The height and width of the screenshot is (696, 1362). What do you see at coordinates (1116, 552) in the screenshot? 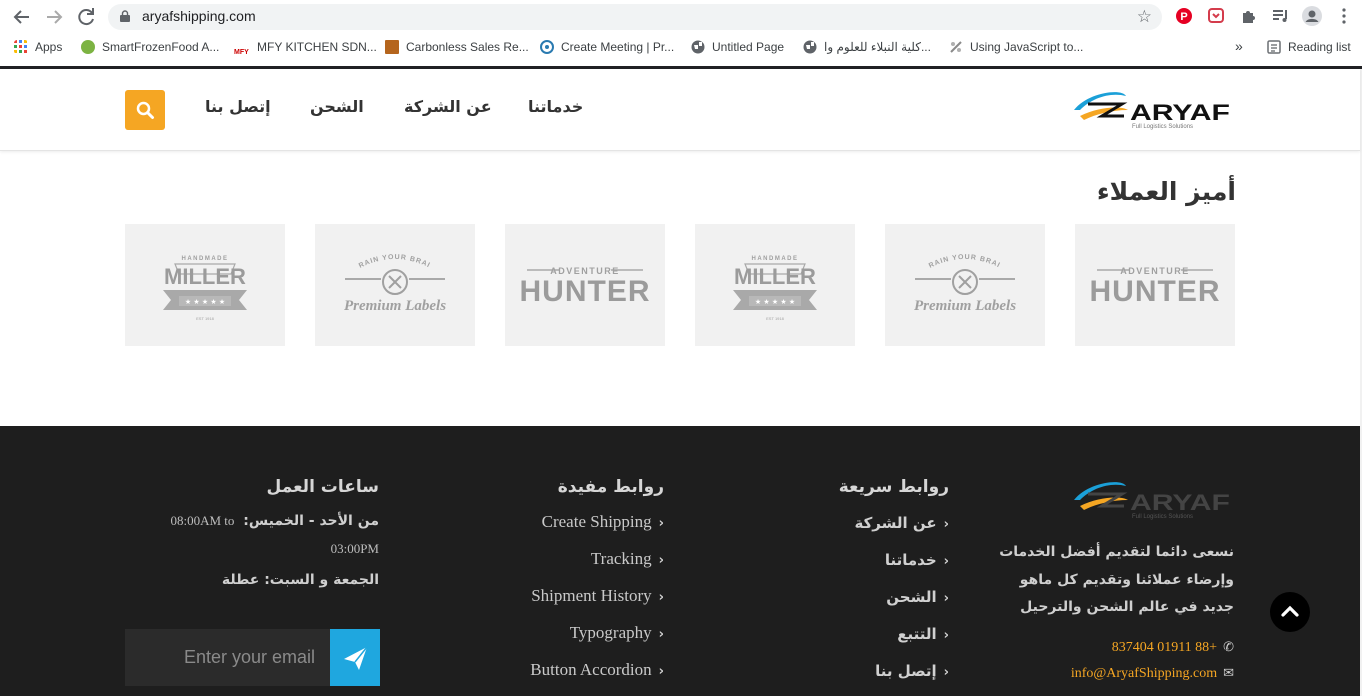
I see `about-text-line: نسعى دائما لتقديم أفضل الخدمات` at bounding box center [1116, 552].